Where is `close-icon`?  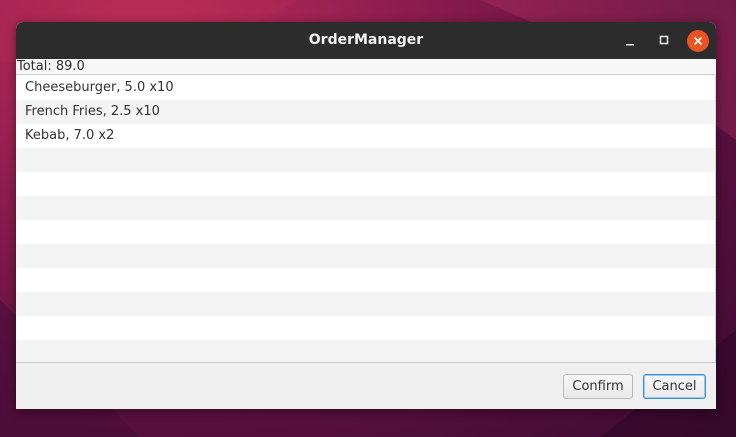
close-icon is located at coordinates (698, 41).